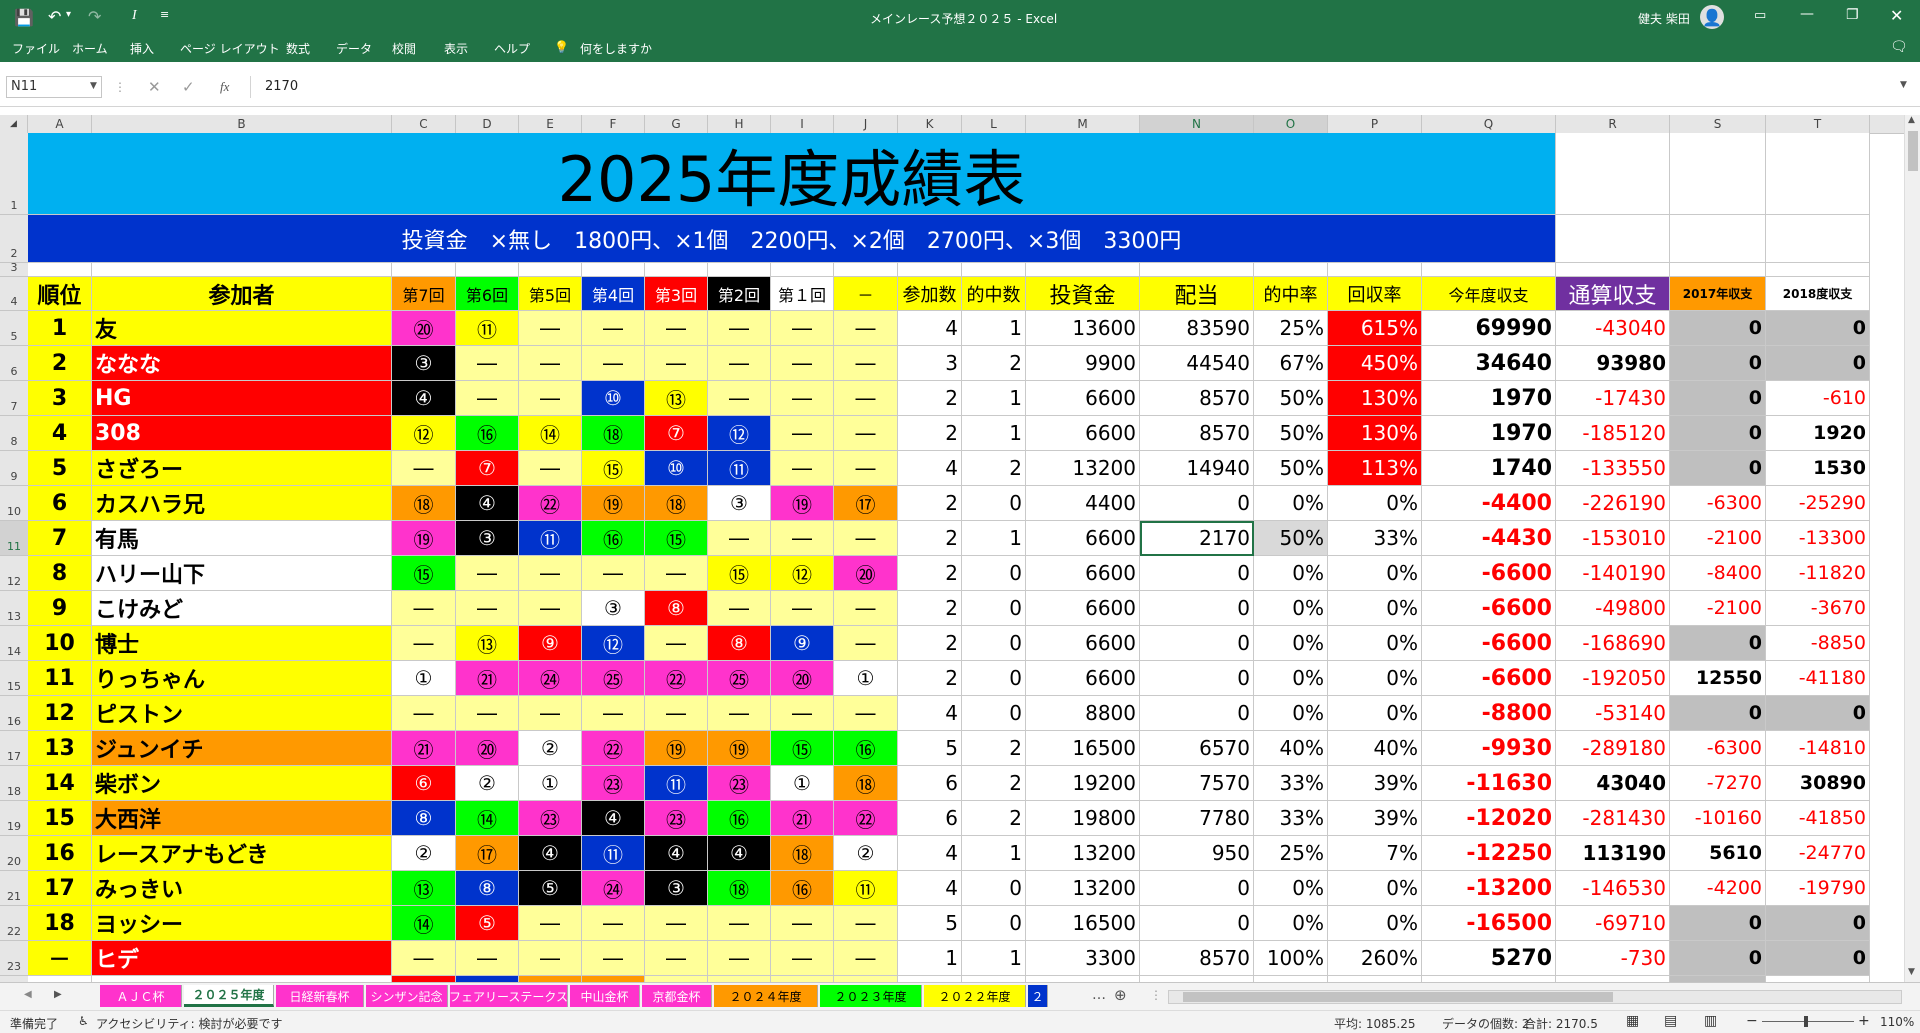  Describe the element at coordinates (1912, 548) in the screenshot. I see `vertical-scrollbar: ▲ ▼` at that location.